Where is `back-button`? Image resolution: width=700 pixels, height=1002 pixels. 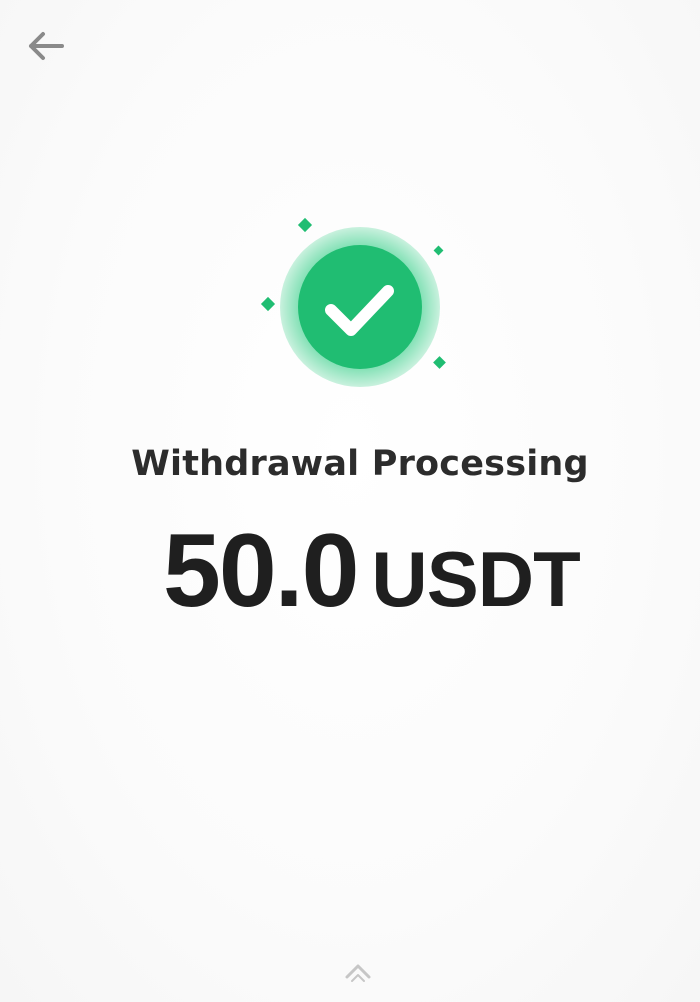
back-button is located at coordinates (45, 46).